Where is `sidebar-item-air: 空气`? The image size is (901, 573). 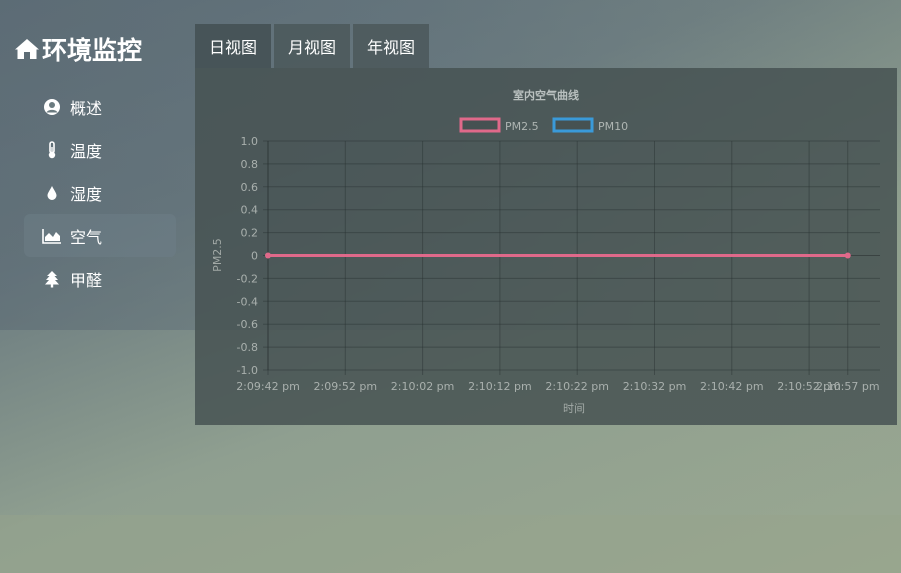 sidebar-item-air: 空气 is located at coordinates (100, 235).